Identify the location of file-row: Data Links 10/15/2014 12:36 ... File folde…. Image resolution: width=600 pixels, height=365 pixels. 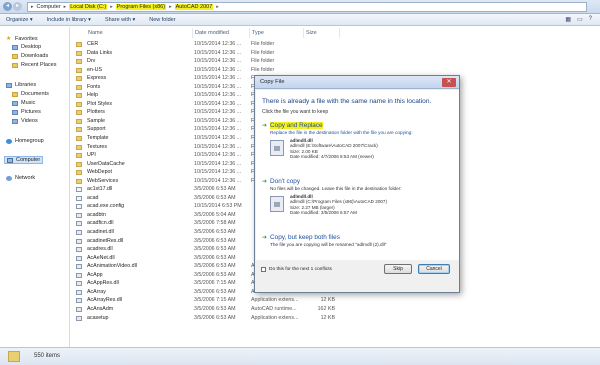
(333, 53).